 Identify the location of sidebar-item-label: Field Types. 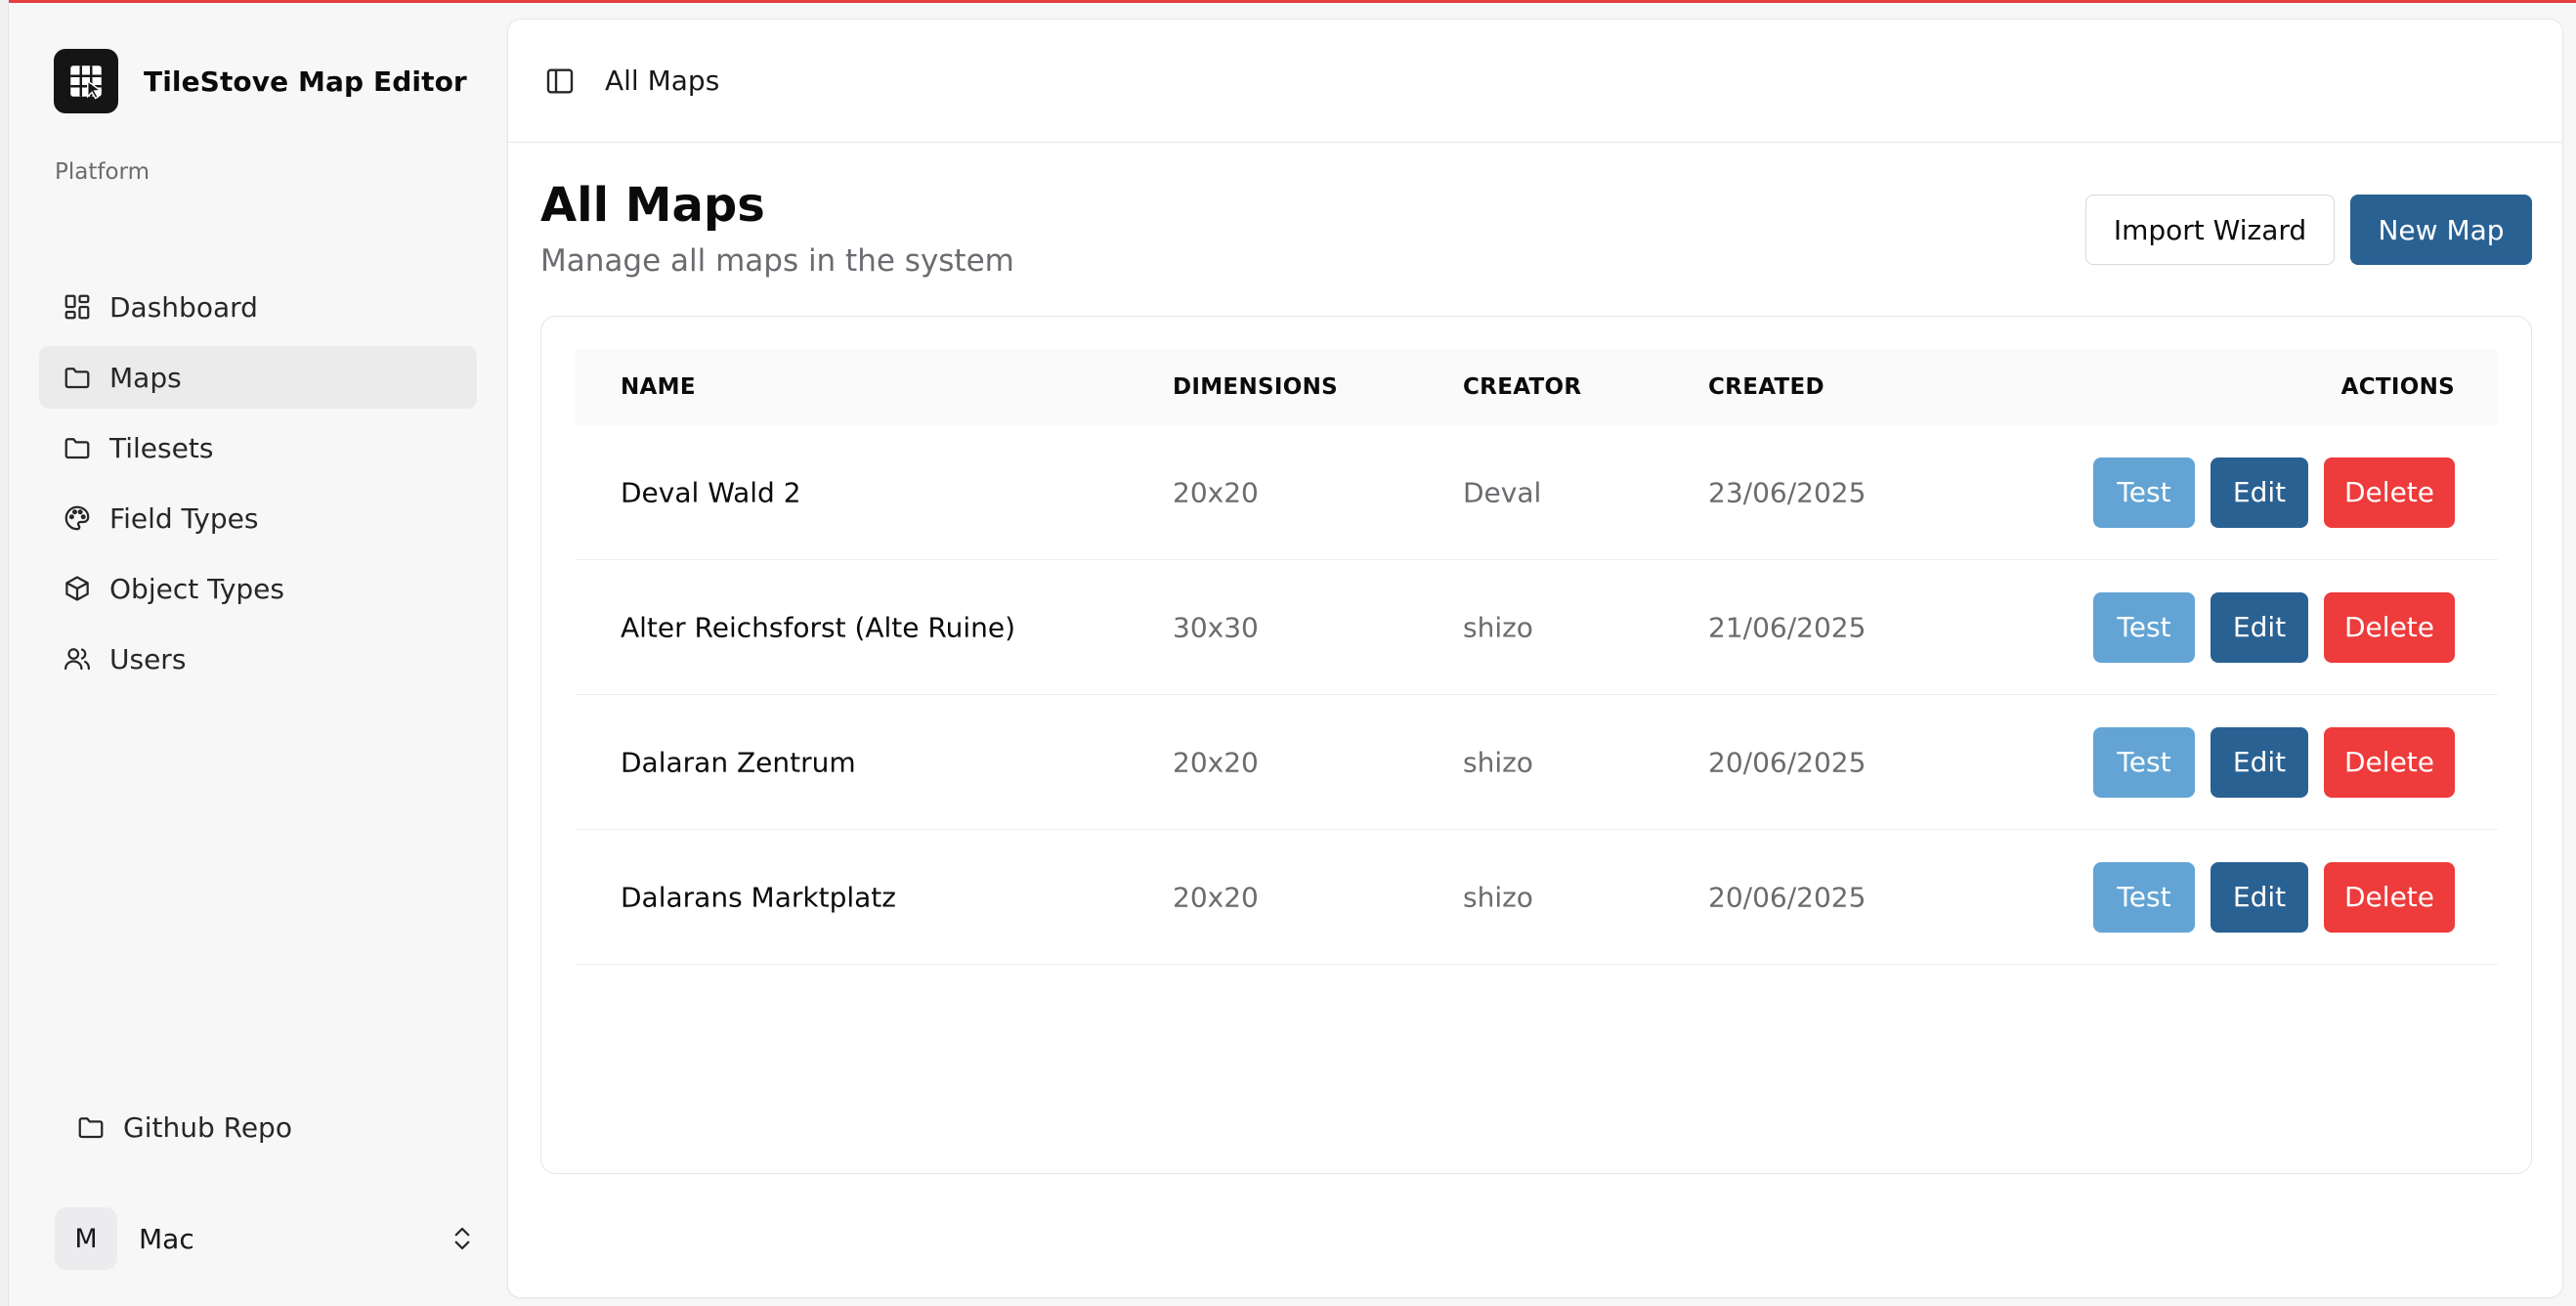
(184, 518).